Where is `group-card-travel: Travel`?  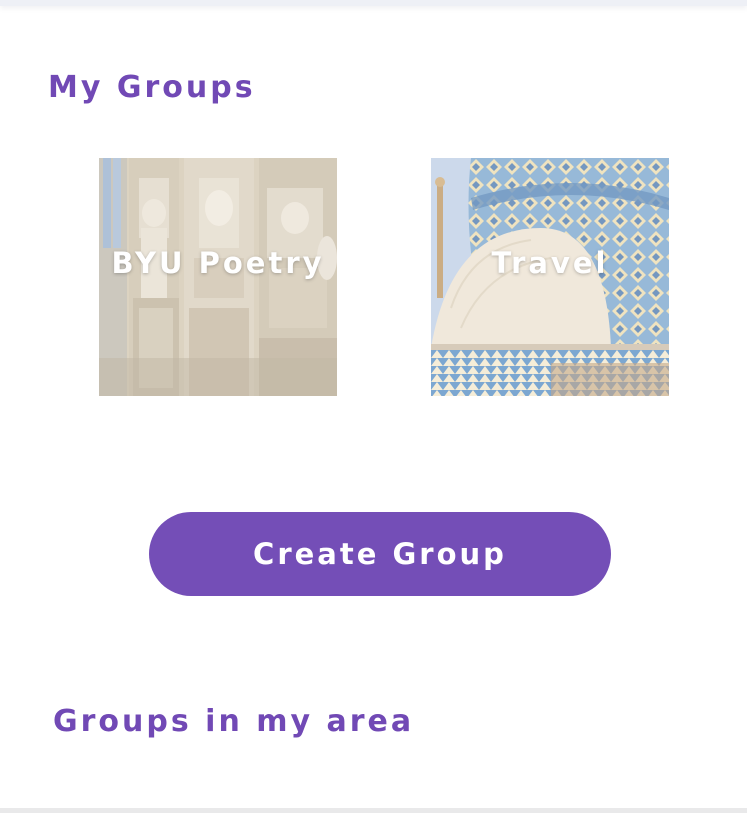
group-card-travel: Travel is located at coordinates (550, 277).